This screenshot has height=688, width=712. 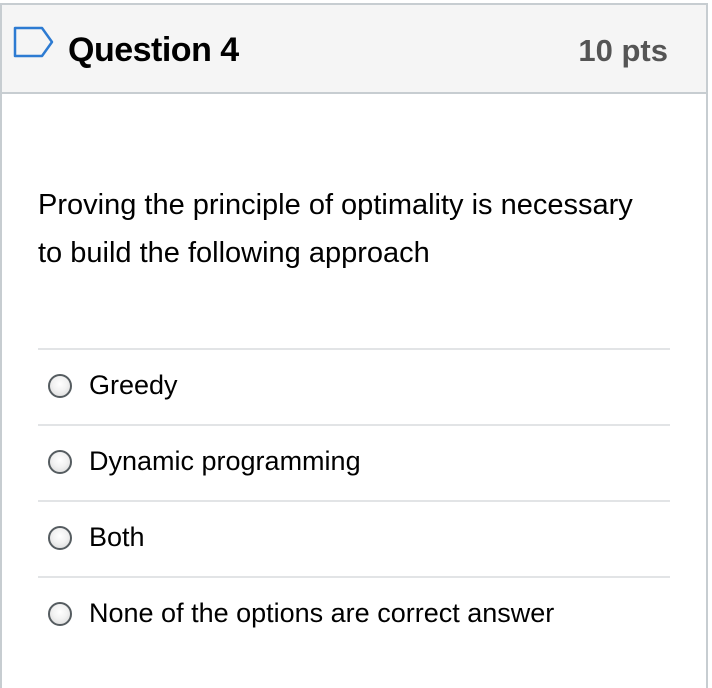 I want to click on answer-option: None of the options are correct answer, so click(x=354, y=614).